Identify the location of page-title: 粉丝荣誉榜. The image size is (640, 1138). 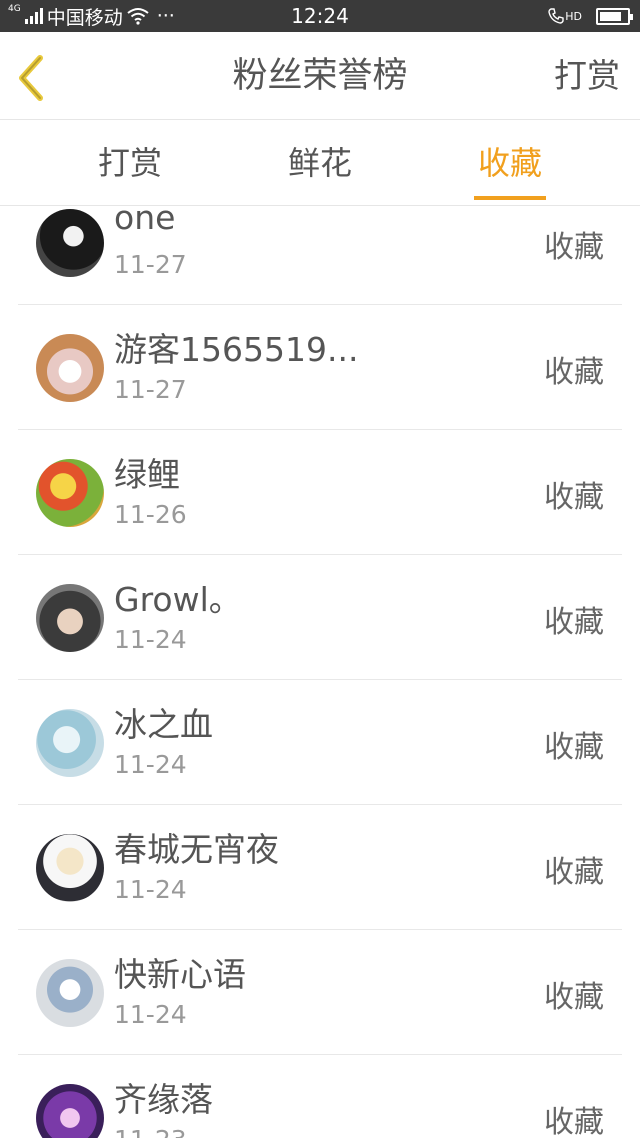
(320, 76).